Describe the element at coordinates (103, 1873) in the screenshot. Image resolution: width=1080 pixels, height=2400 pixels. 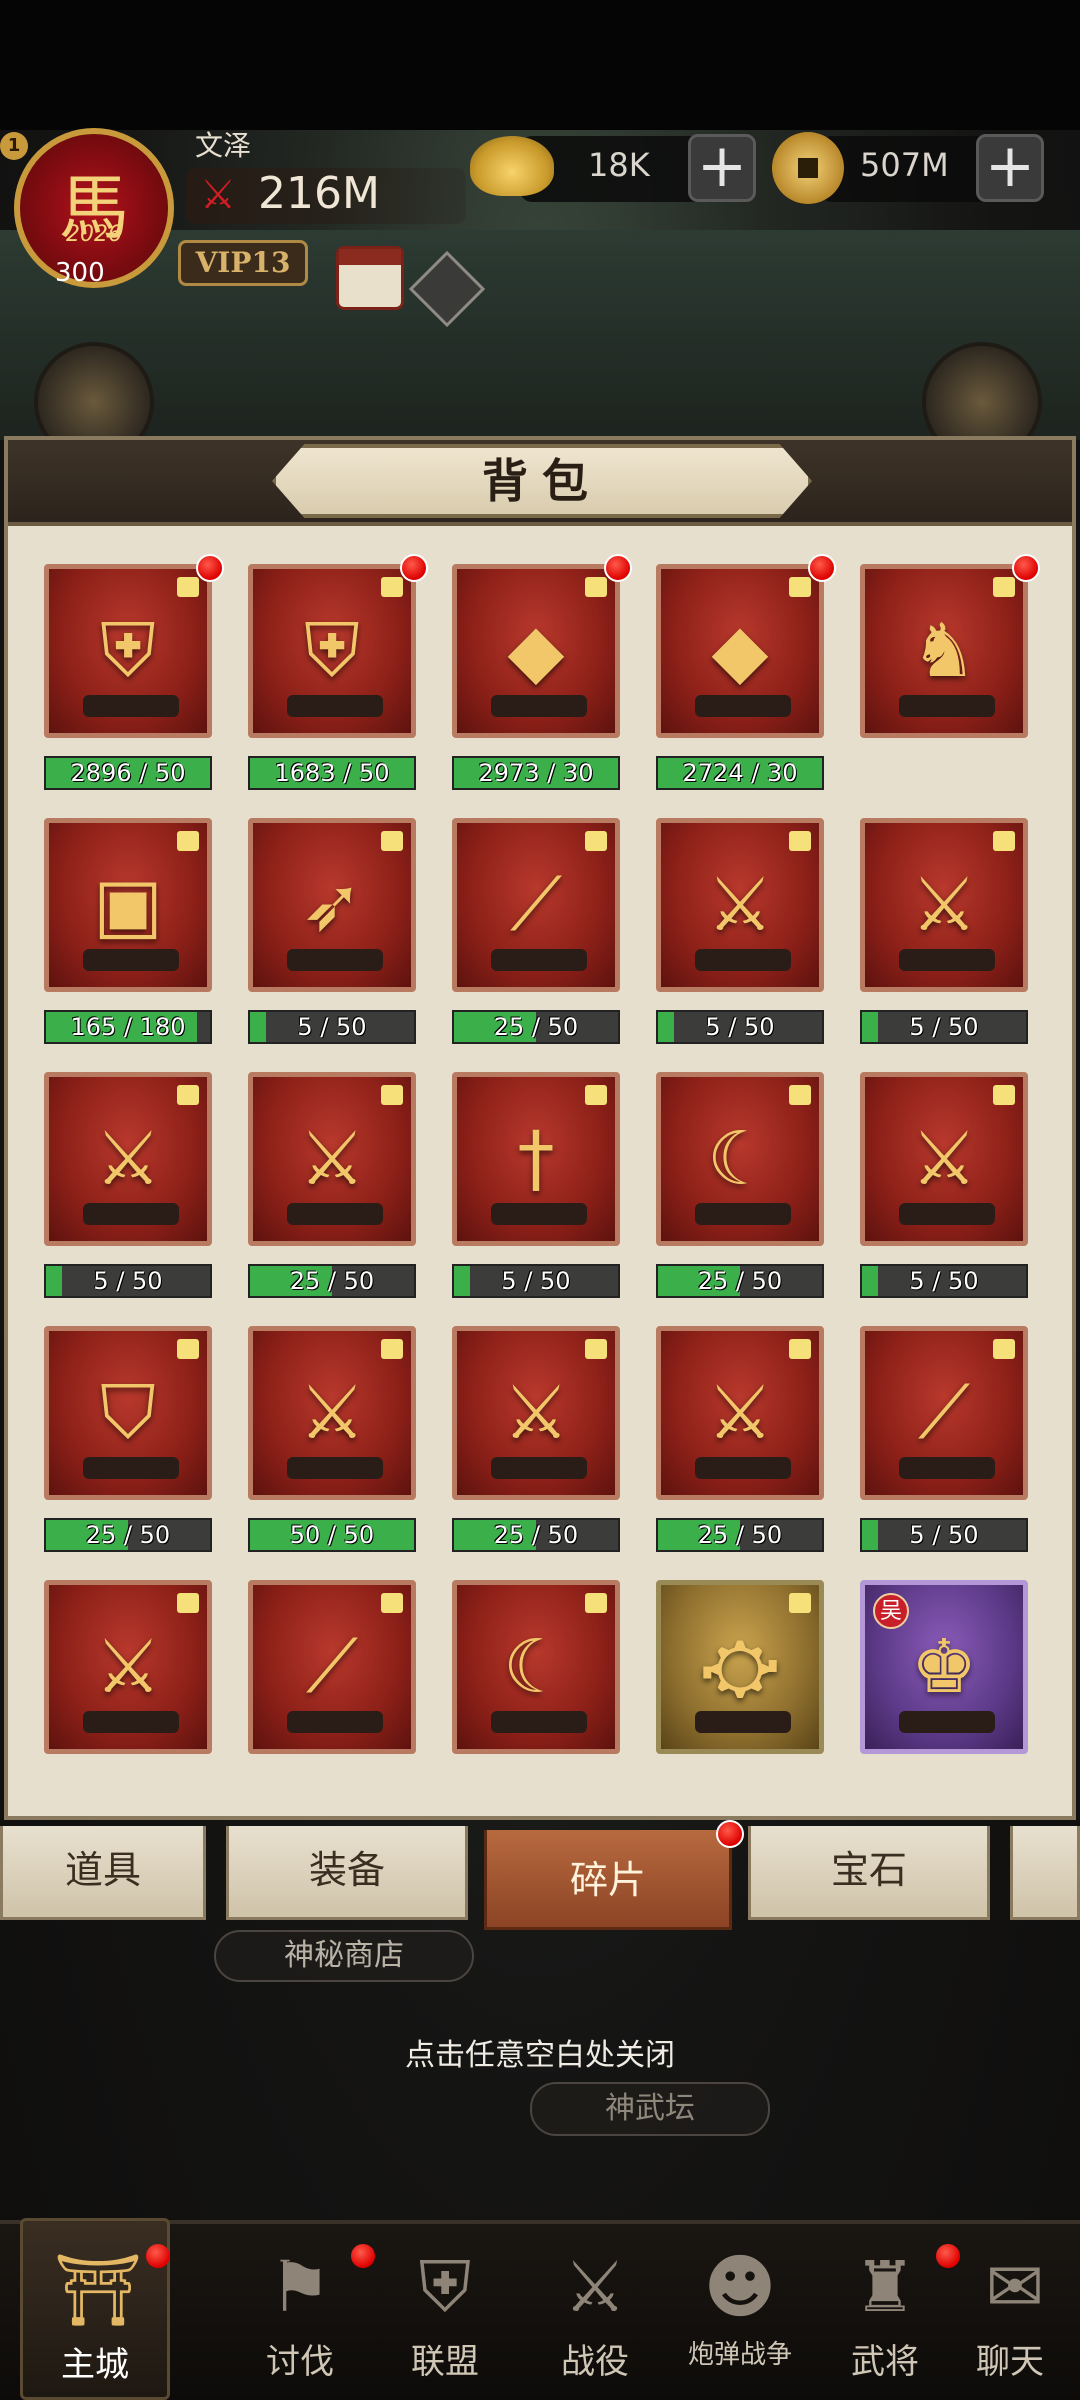
I see `tab-items: 道具` at that location.